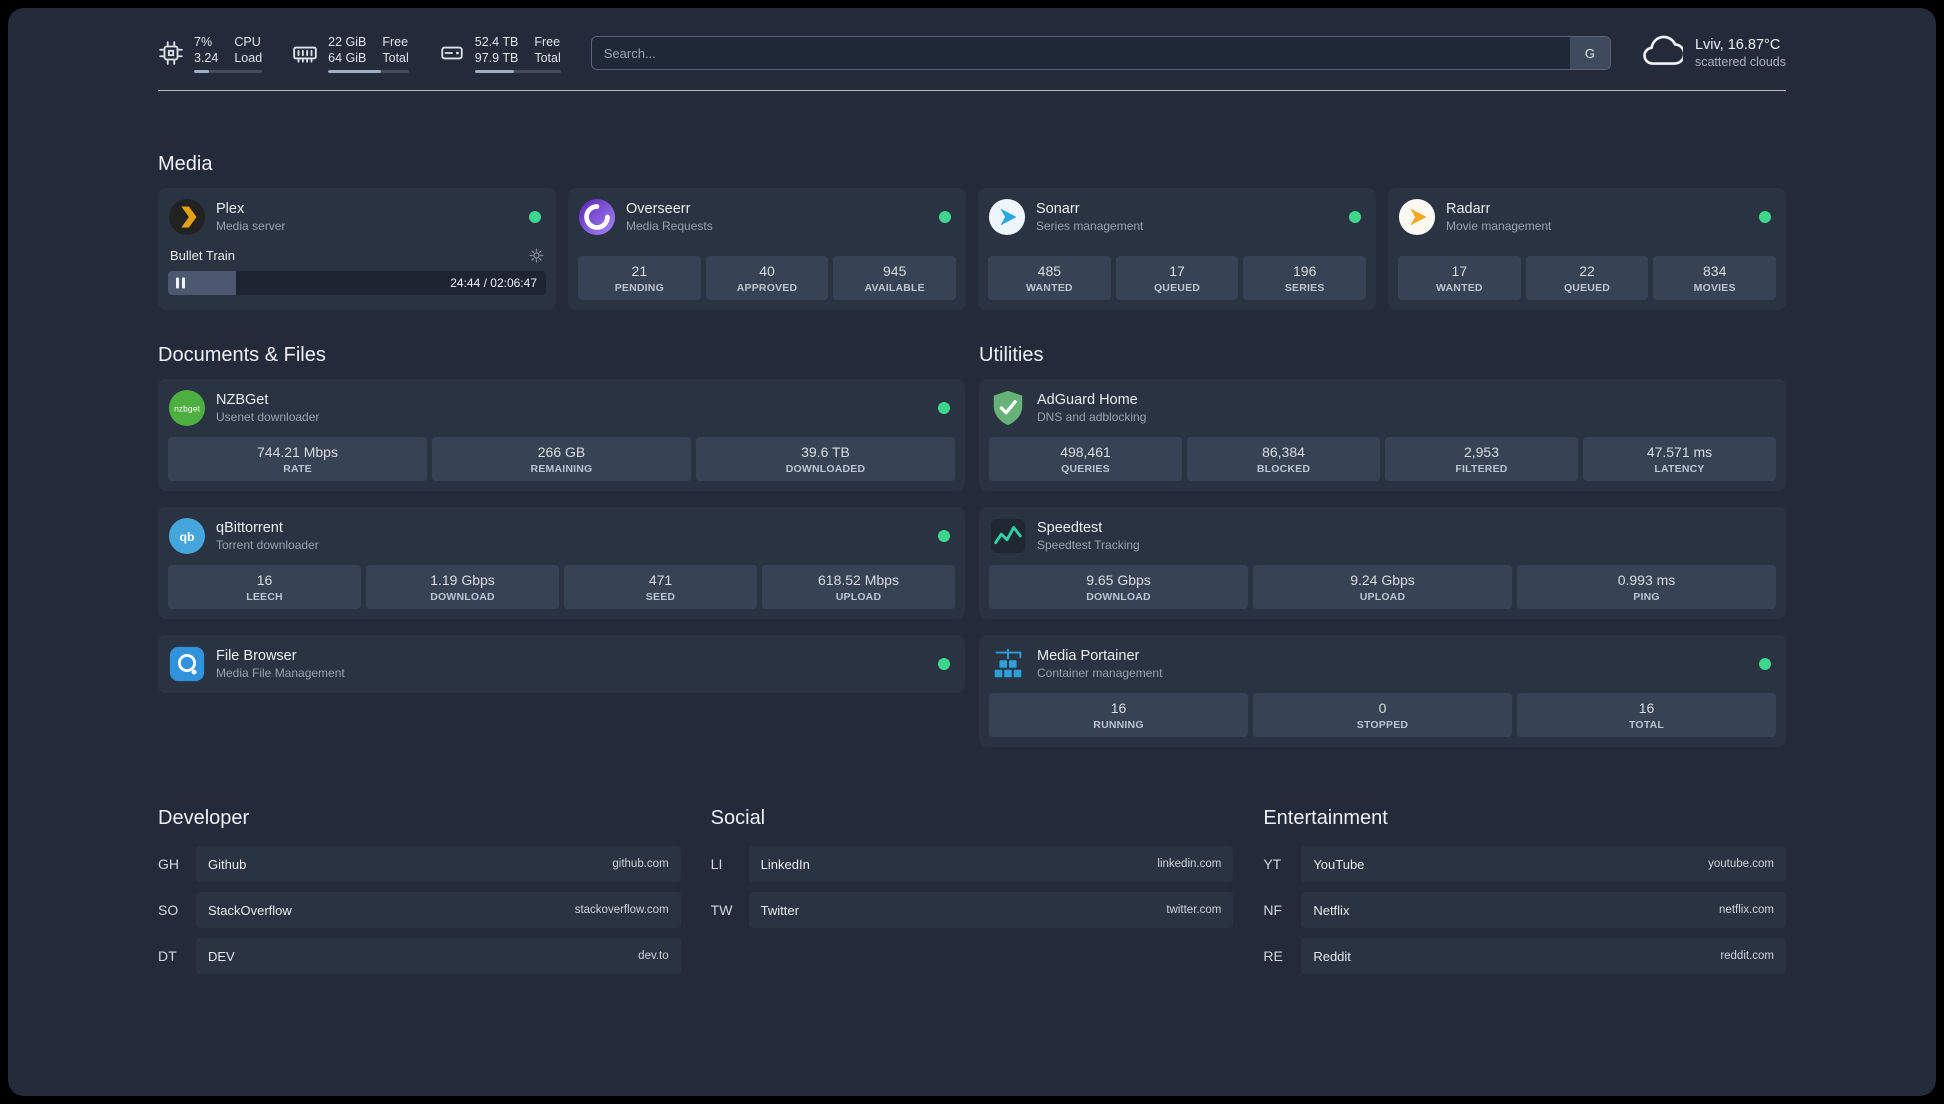 The image size is (1944, 1104). Describe the element at coordinates (1679, 452) in the screenshot. I see `stat-value: 47.571 ms` at that location.